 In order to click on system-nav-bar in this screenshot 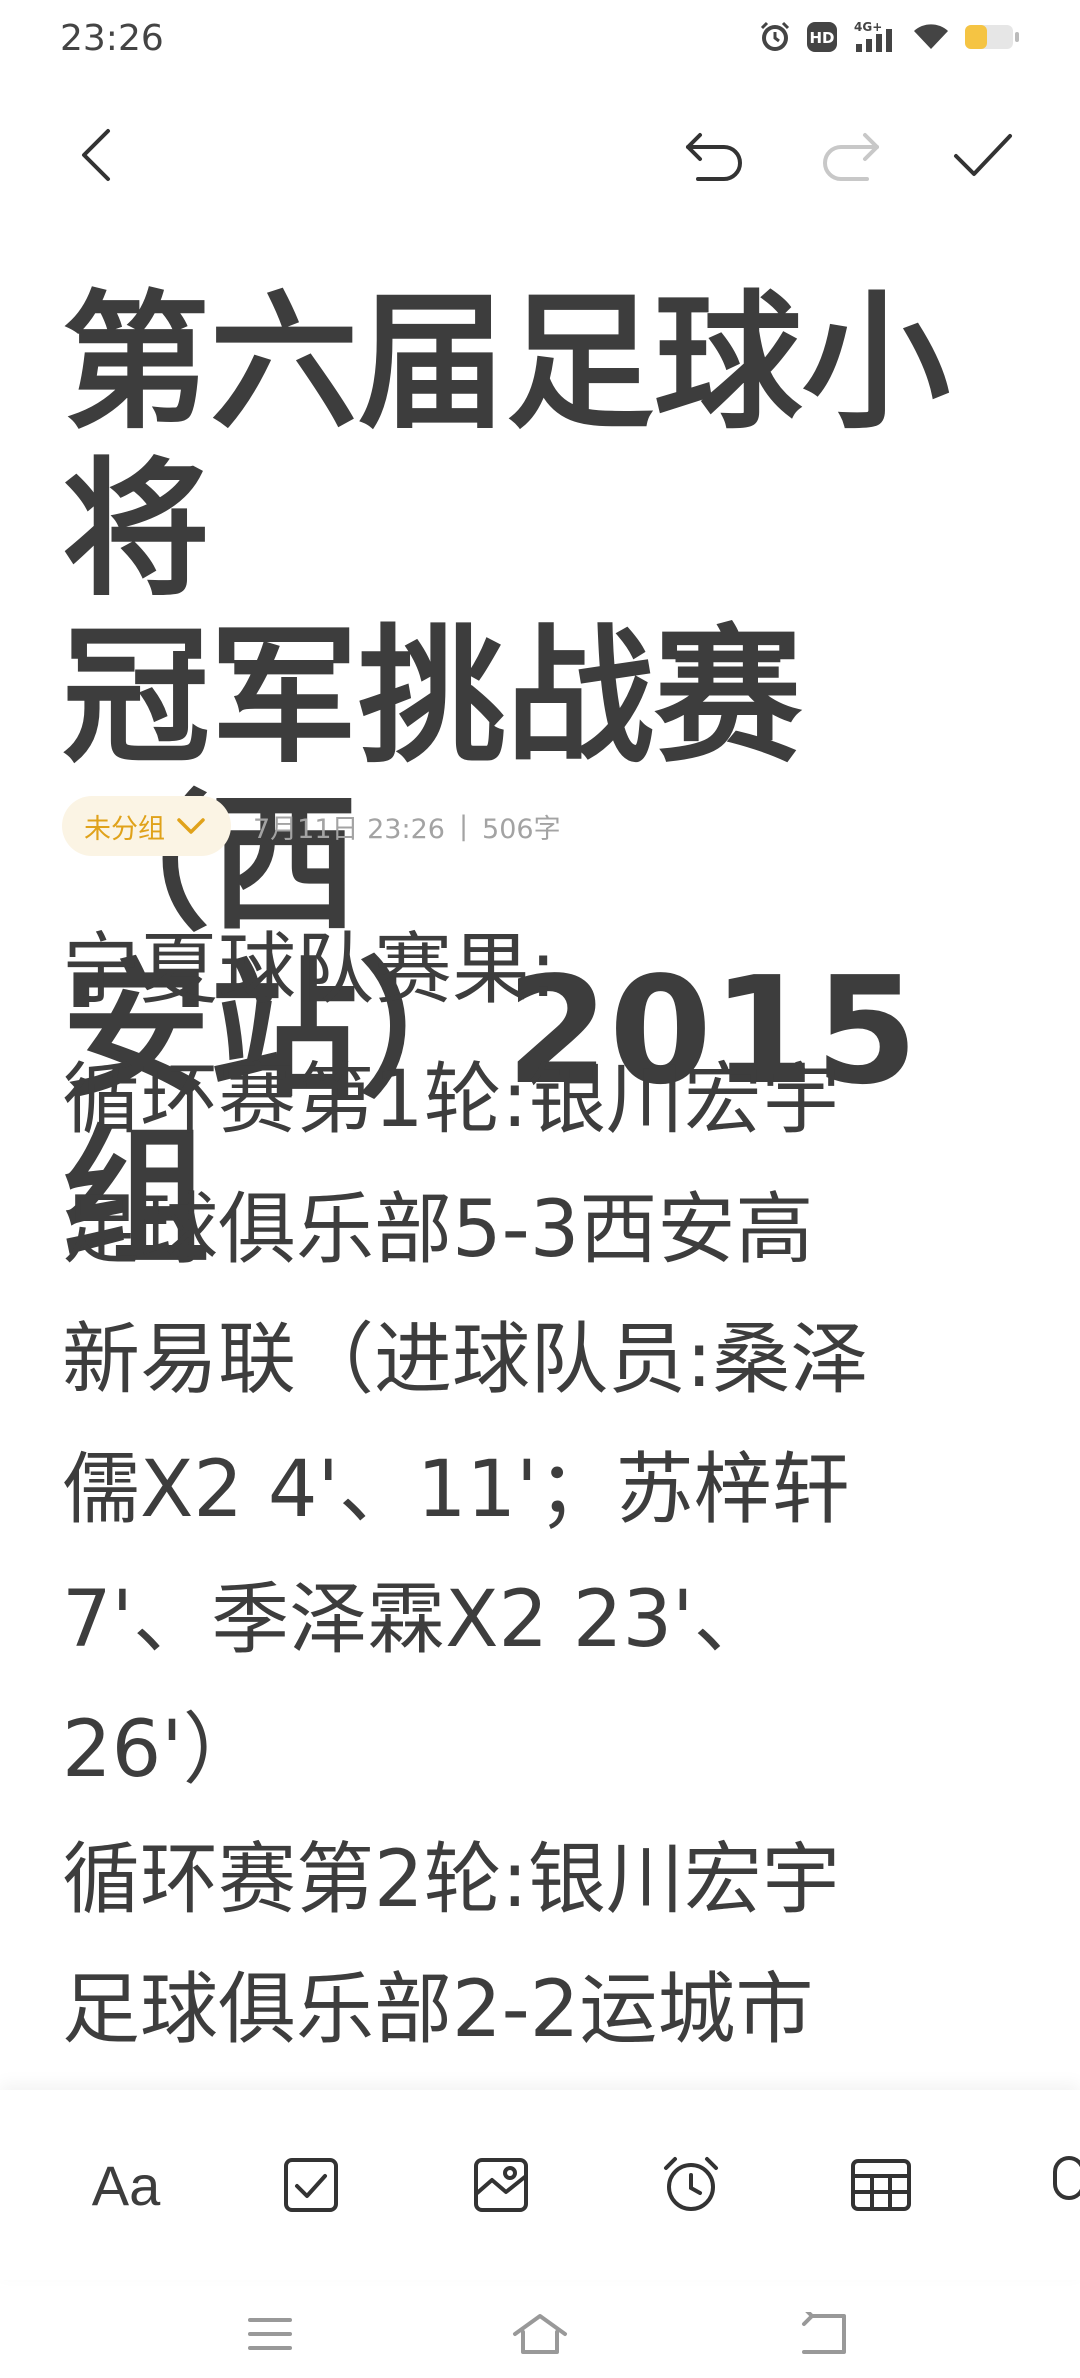, I will do `click(540, 2334)`.